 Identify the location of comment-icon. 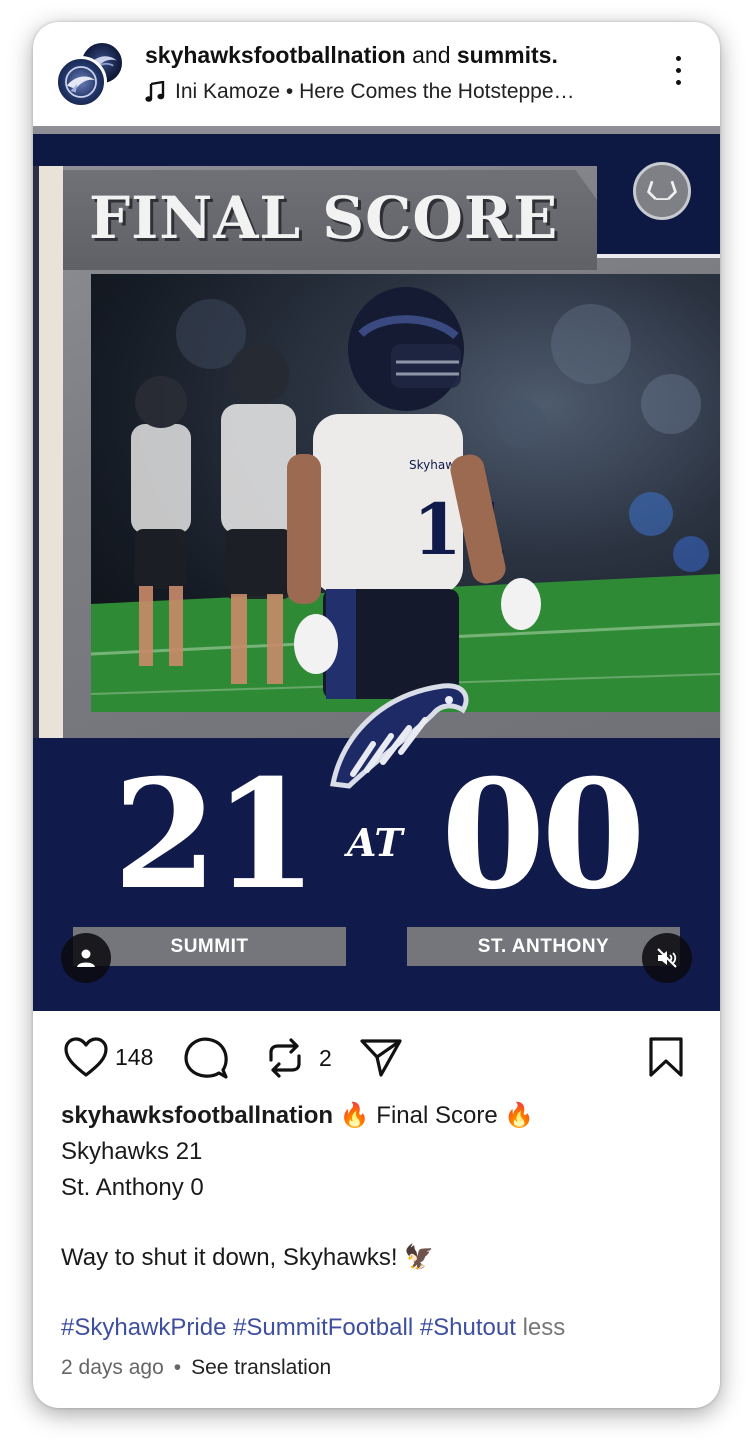
(206, 1058).